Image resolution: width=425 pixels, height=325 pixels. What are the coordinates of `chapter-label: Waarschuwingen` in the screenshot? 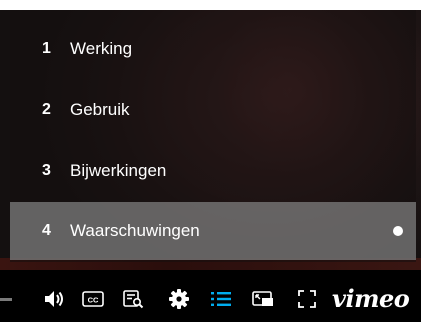 It's located at (135, 230).